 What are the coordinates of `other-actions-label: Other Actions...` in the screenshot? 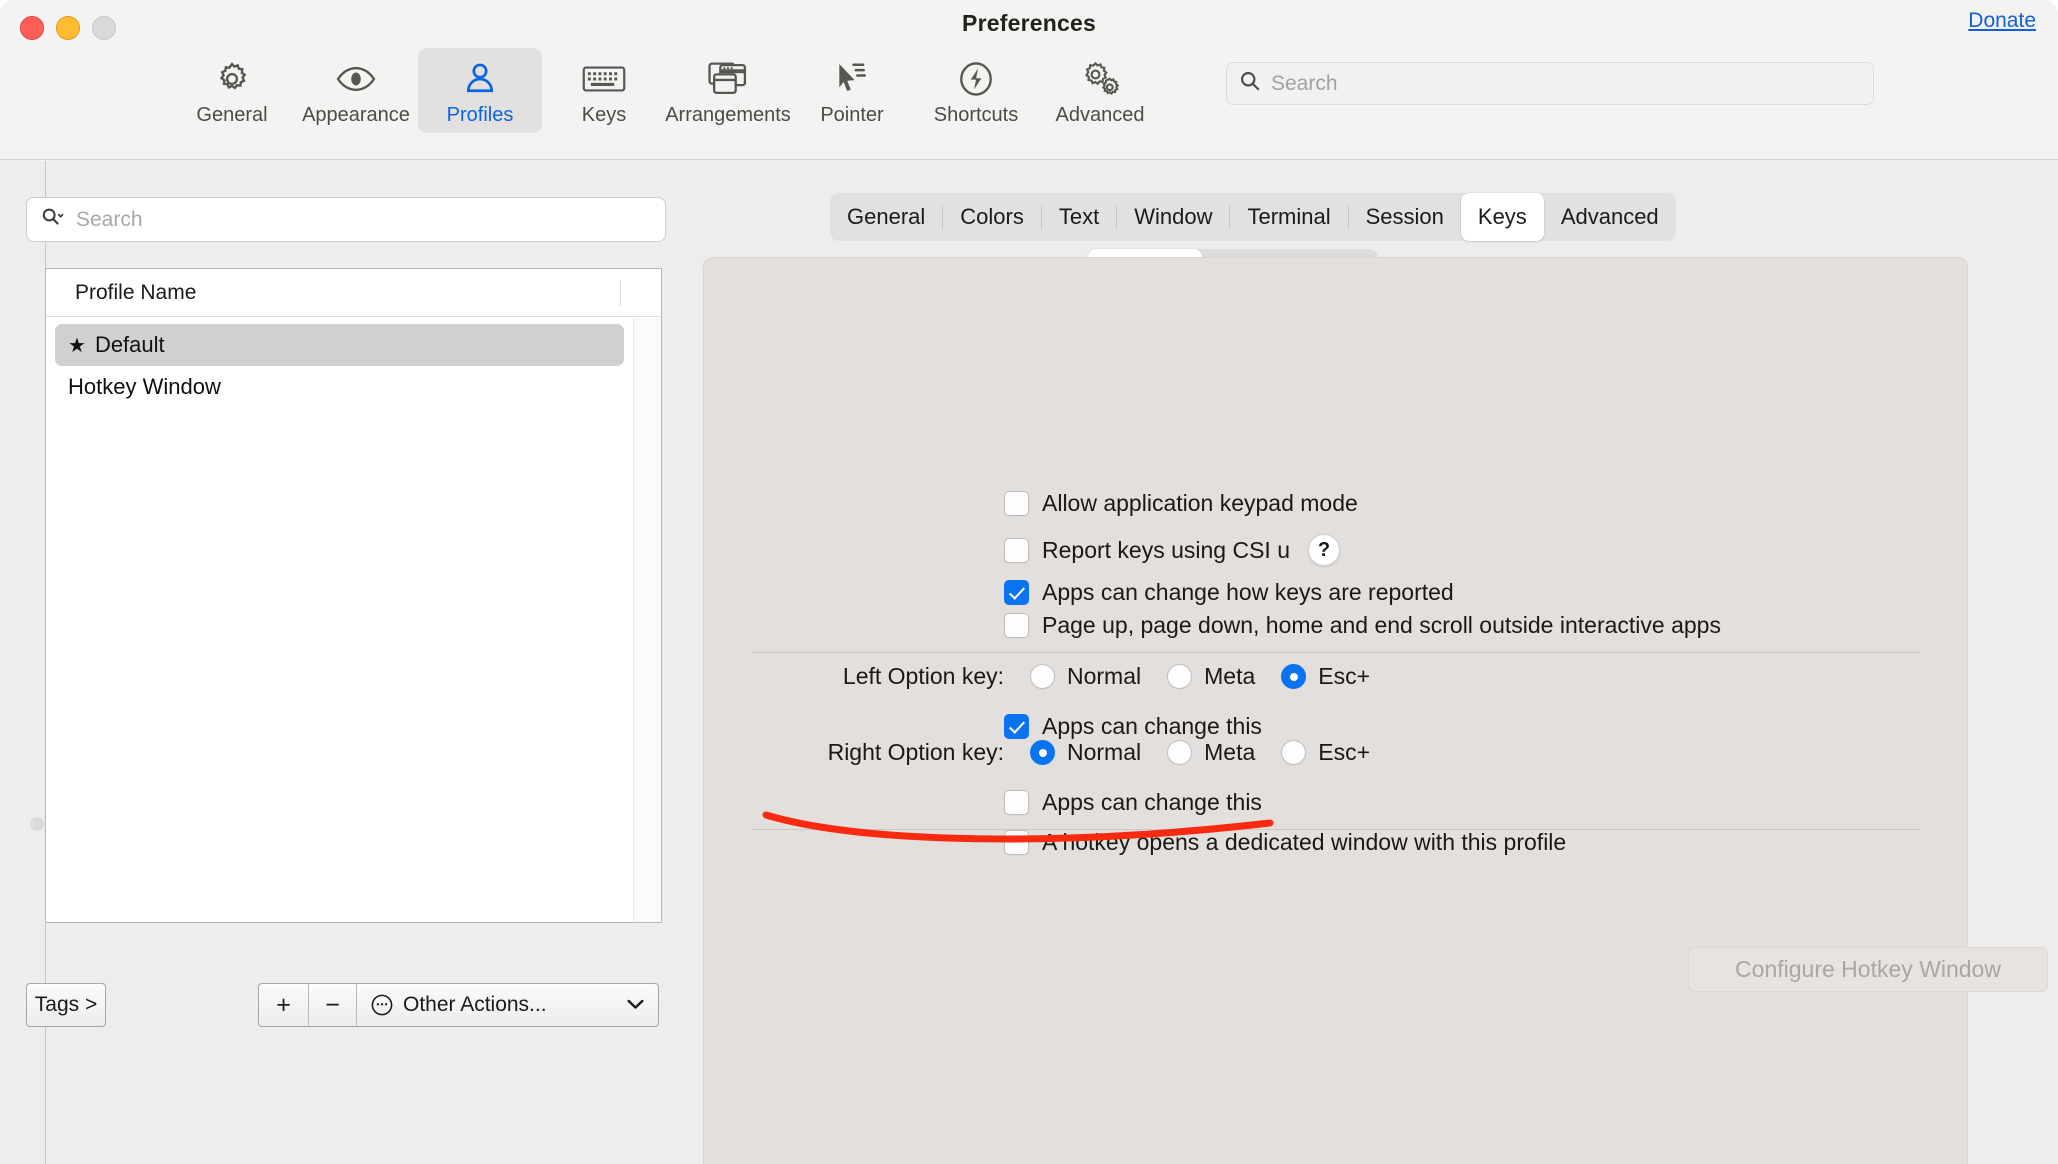 It's located at (475, 1004).